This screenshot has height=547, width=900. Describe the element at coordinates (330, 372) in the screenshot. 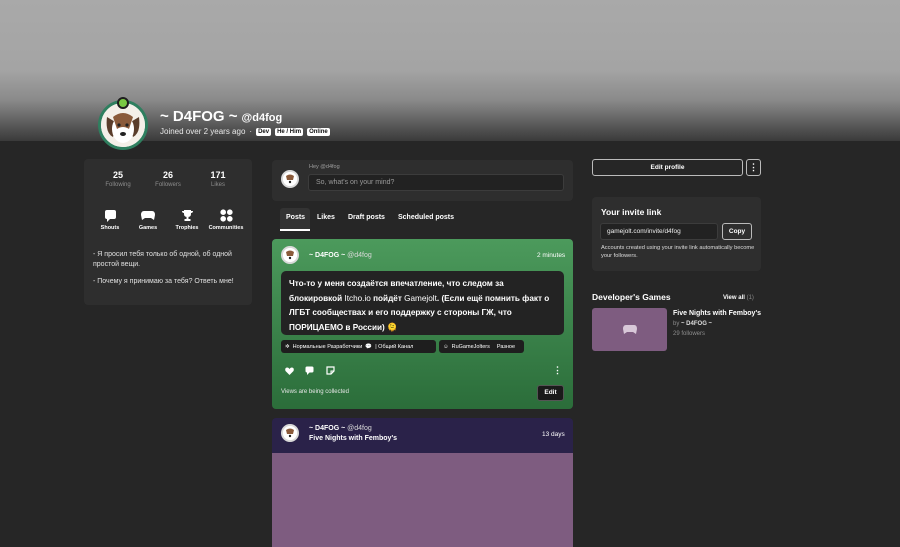

I see `sticker-icon` at that location.